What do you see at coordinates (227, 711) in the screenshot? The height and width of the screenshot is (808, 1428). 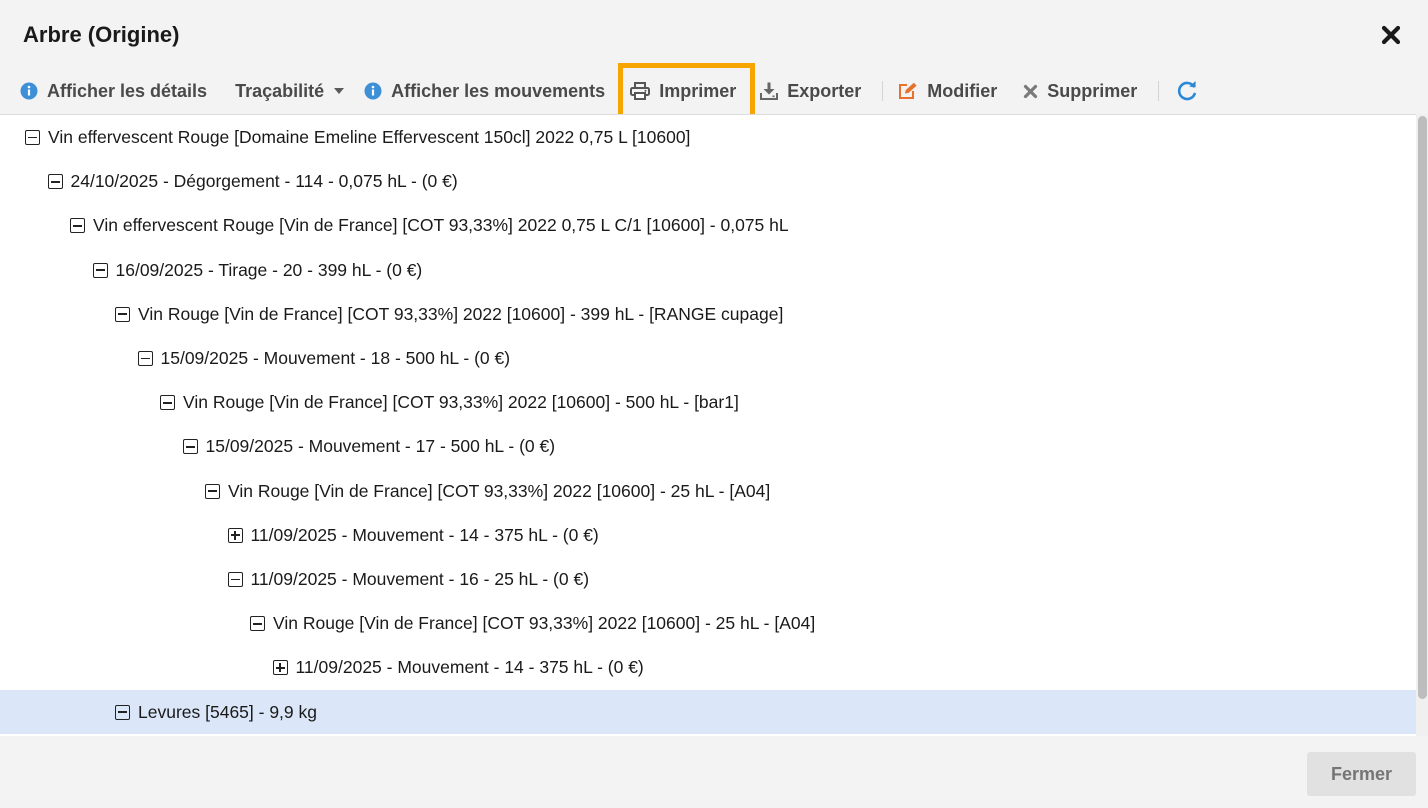 I see `tree-node-label: Levures [5465] - 9,9 kg` at bounding box center [227, 711].